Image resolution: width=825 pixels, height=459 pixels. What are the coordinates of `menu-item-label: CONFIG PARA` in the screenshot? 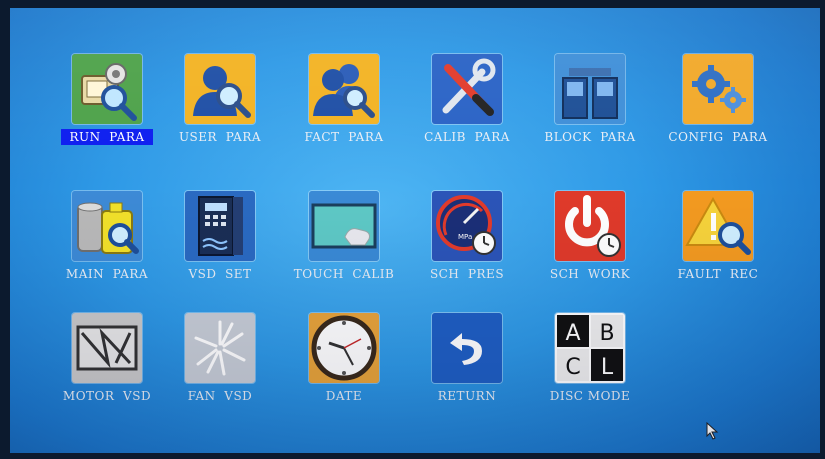 It's located at (718, 137).